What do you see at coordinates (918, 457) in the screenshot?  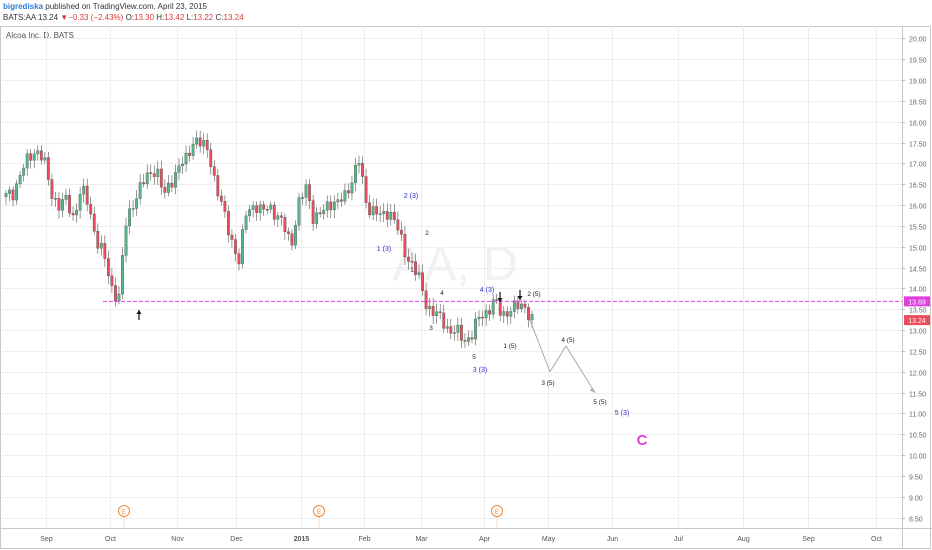 I see `y-tick-label: 10.00` at bounding box center [918, 457].